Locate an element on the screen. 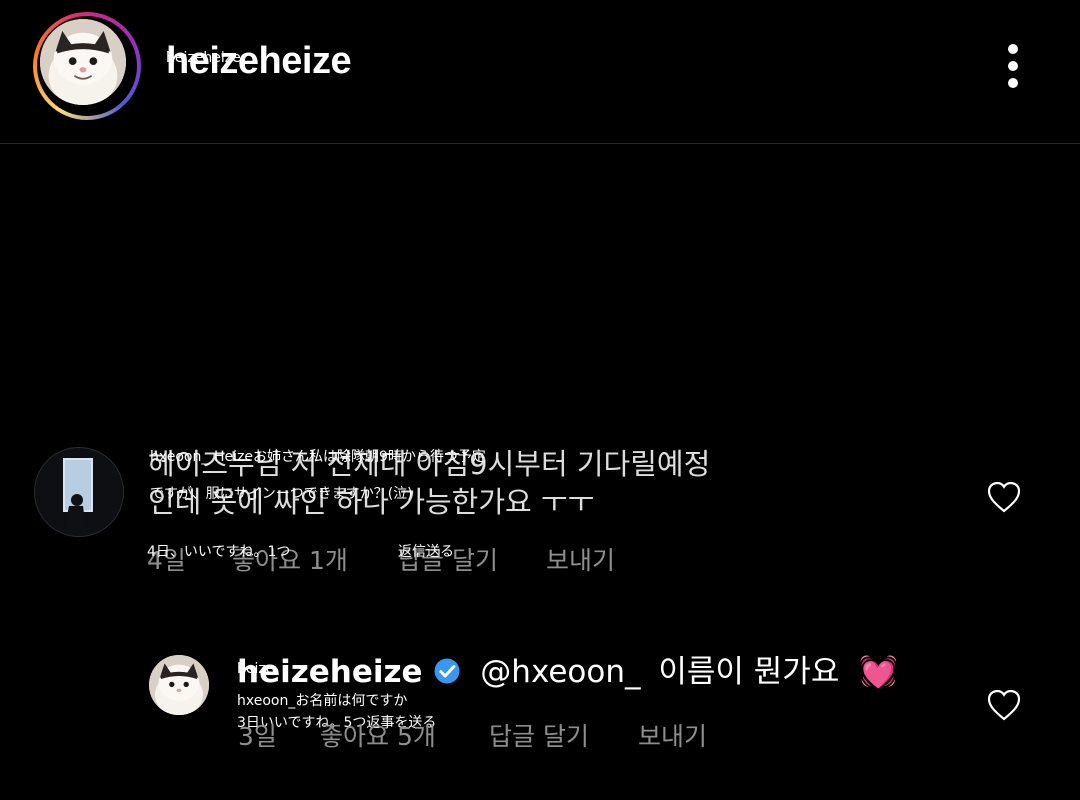 The width and height of the screenshot is (1080, 800). comment-author-overlay: hxeoon_ is located at coordinates (179, 457).